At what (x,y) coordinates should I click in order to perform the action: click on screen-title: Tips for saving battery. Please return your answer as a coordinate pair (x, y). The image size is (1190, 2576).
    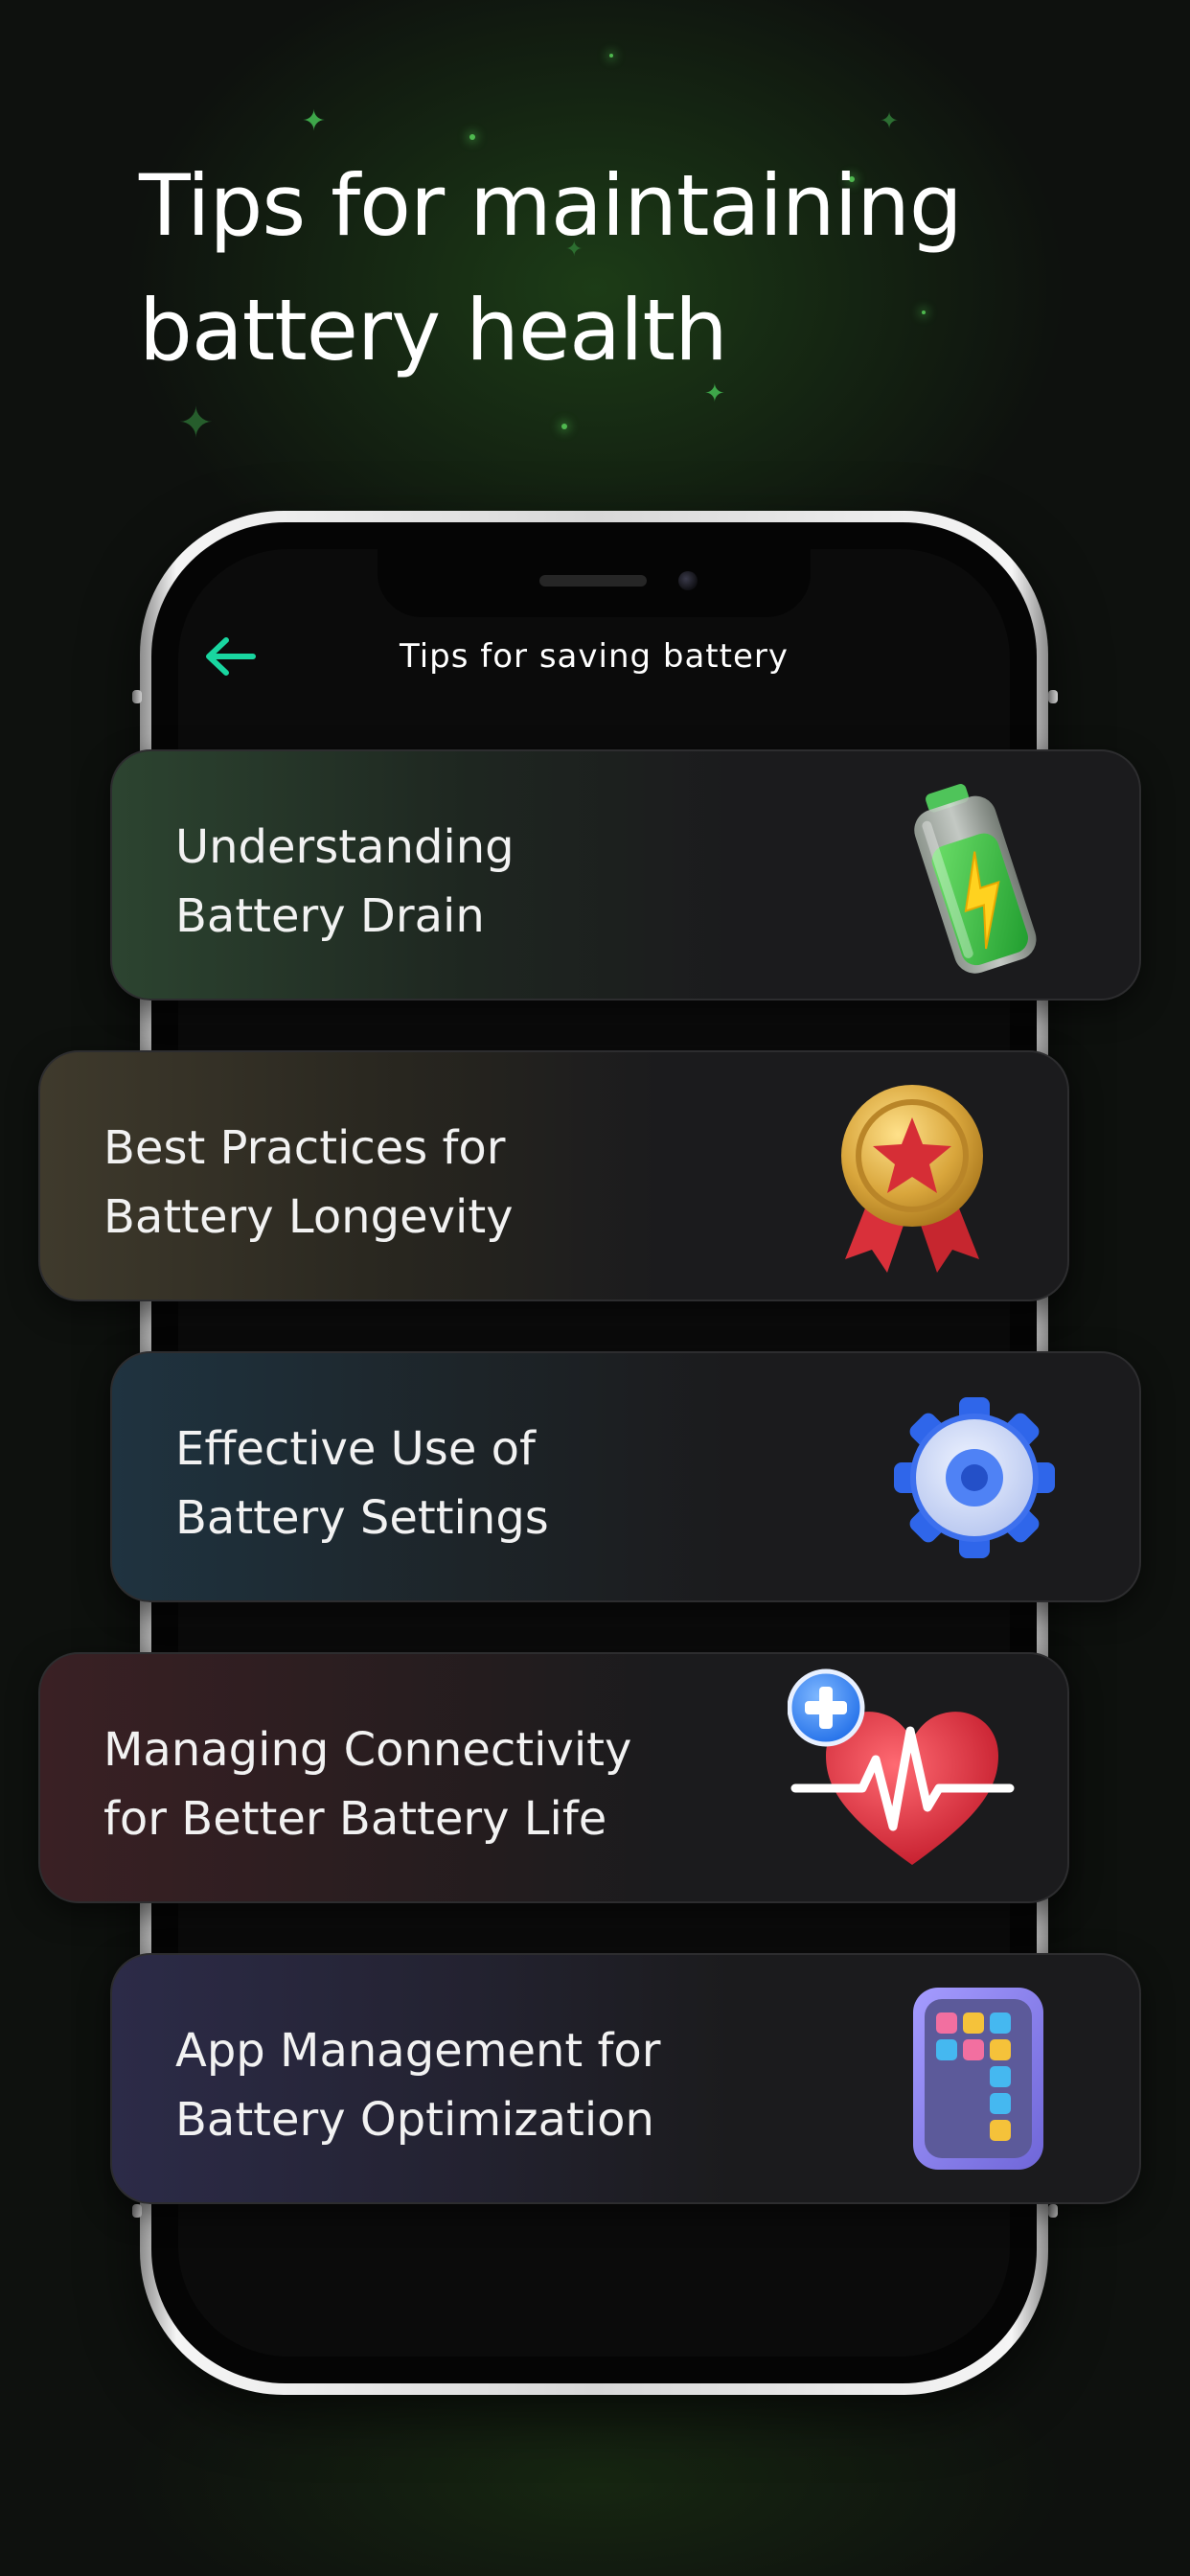
    Looking at the image, I should click on (594, 656).